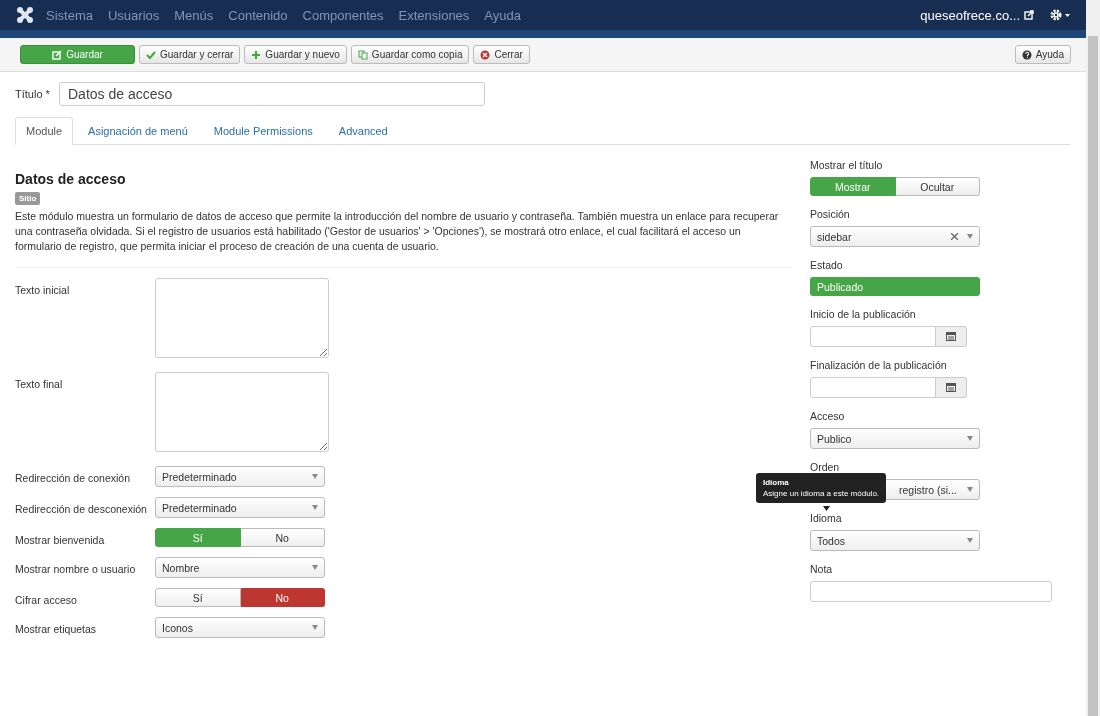 The width and height of the screenshot is (1100, 716). I want to click on copy-icon, so click(362, 54).